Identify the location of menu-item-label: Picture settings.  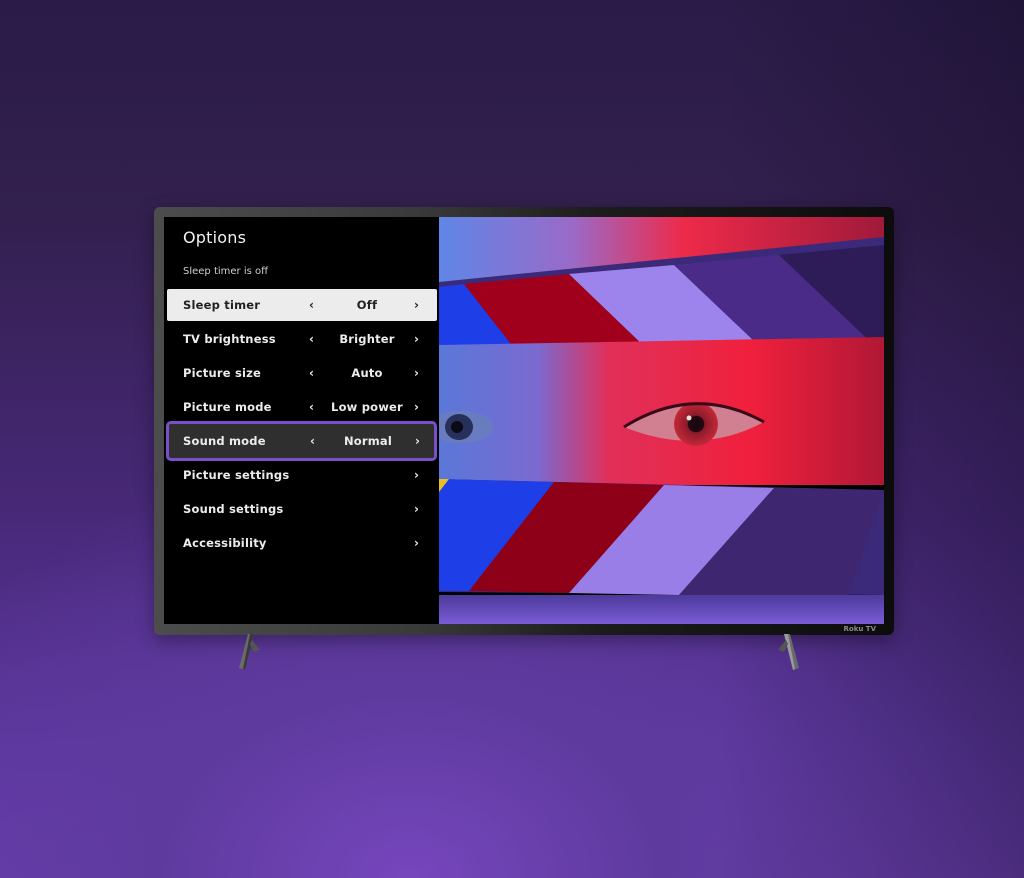
(236, 475).